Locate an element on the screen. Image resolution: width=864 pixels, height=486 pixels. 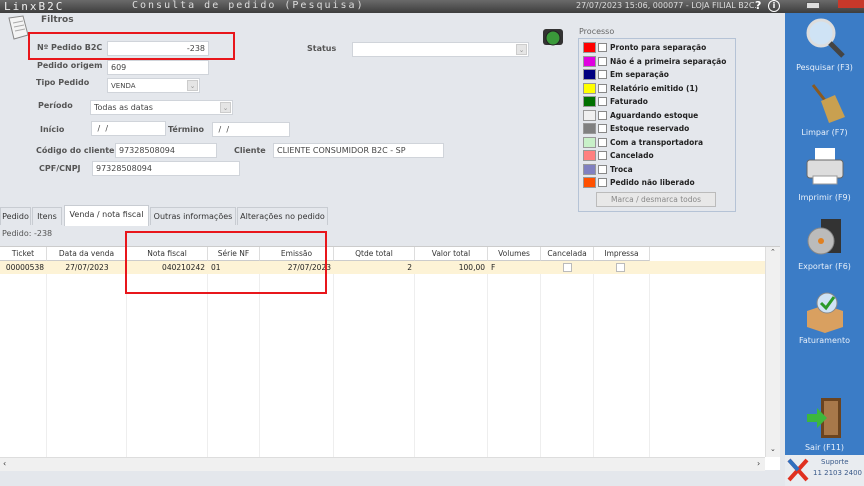
imprimir-label: Imprimir (F9) is located at coordinates (824, 197).